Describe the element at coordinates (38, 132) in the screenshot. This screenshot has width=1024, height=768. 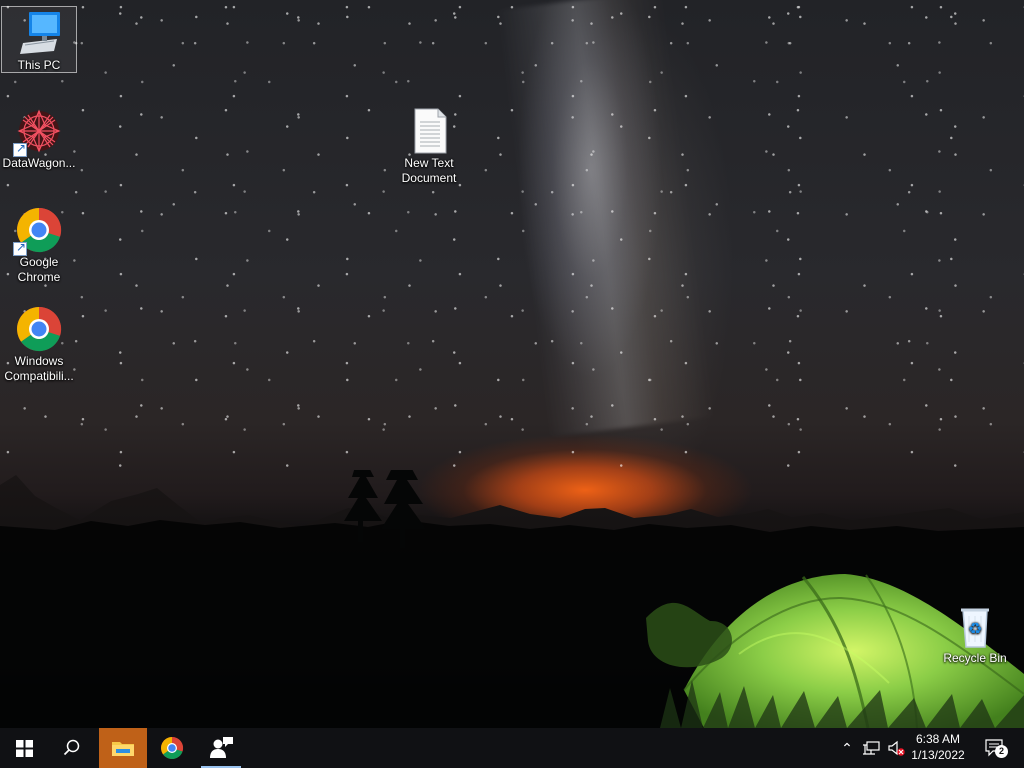
I see `datawagon-icon` at that location.